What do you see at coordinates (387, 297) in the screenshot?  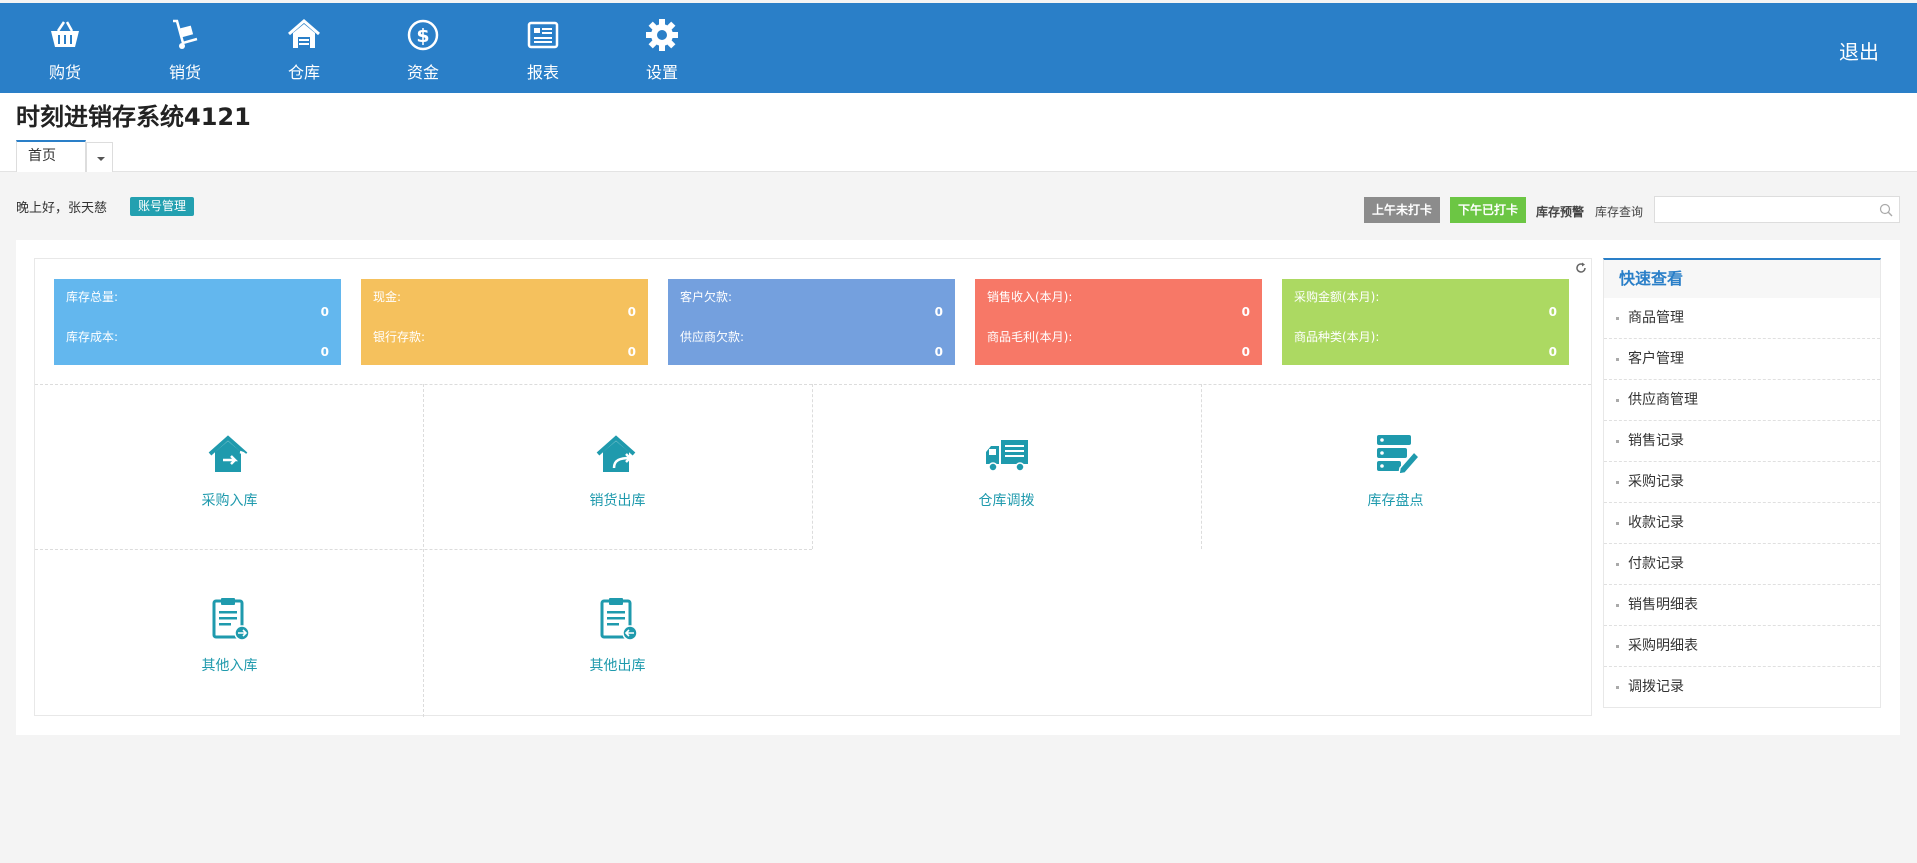 I see `stat-label: 现金:` at bounding box center [387, 297].